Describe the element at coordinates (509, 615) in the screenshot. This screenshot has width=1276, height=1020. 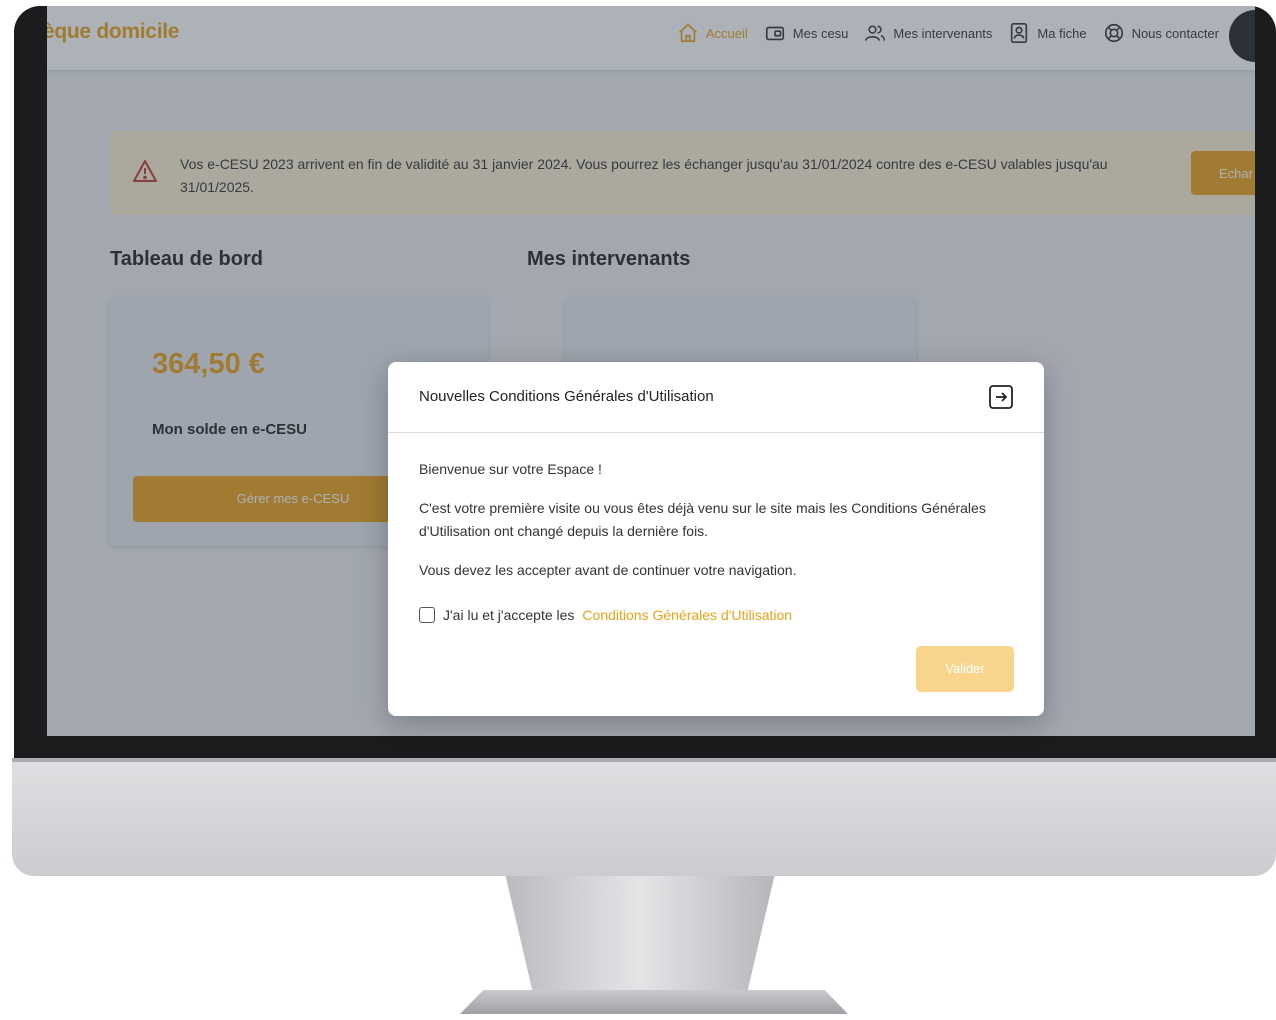
I see `consent-text: J'ai lu et j'accepte les` at that location.